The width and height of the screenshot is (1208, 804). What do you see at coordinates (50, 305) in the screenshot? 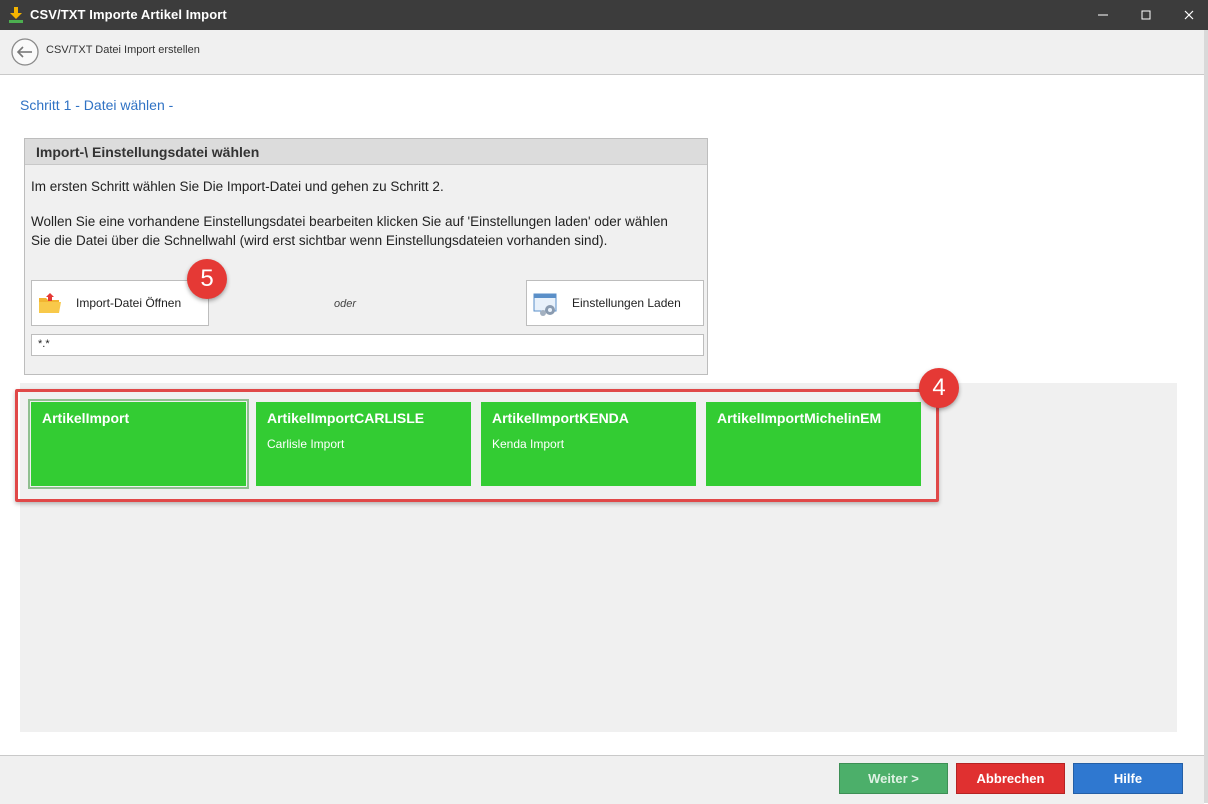
I see `folder-open-icon` at bounding box center [50, 305].